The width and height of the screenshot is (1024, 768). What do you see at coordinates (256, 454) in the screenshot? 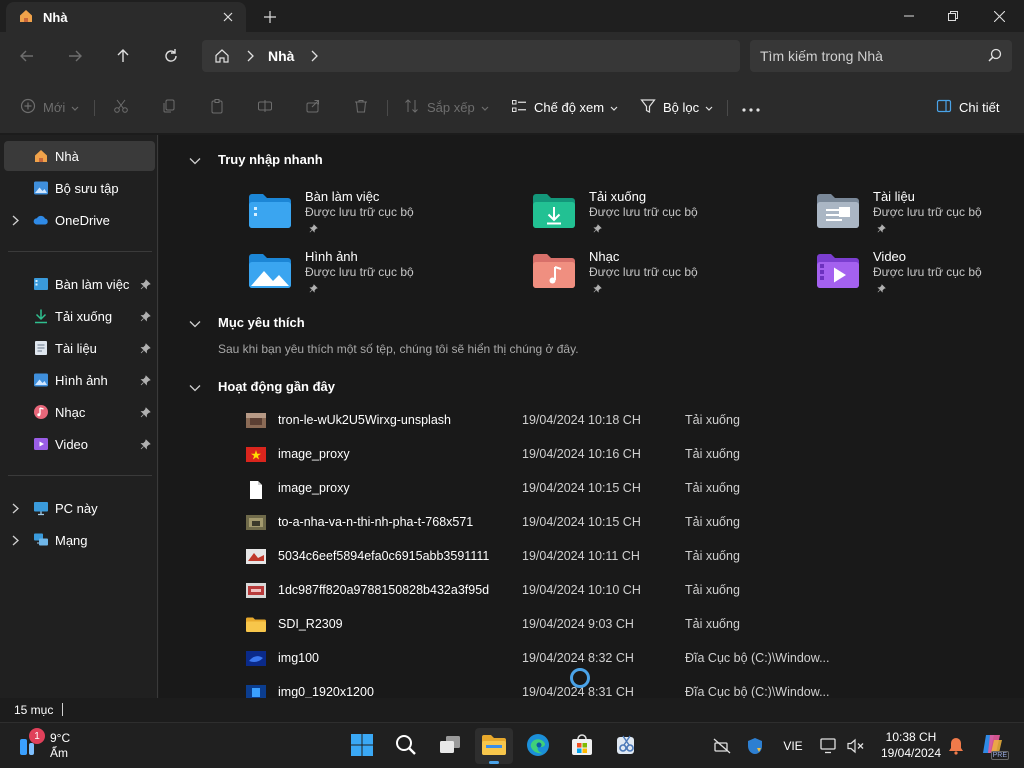
I see `flag-thumbnail-icon` at bounding box center [256, 454].